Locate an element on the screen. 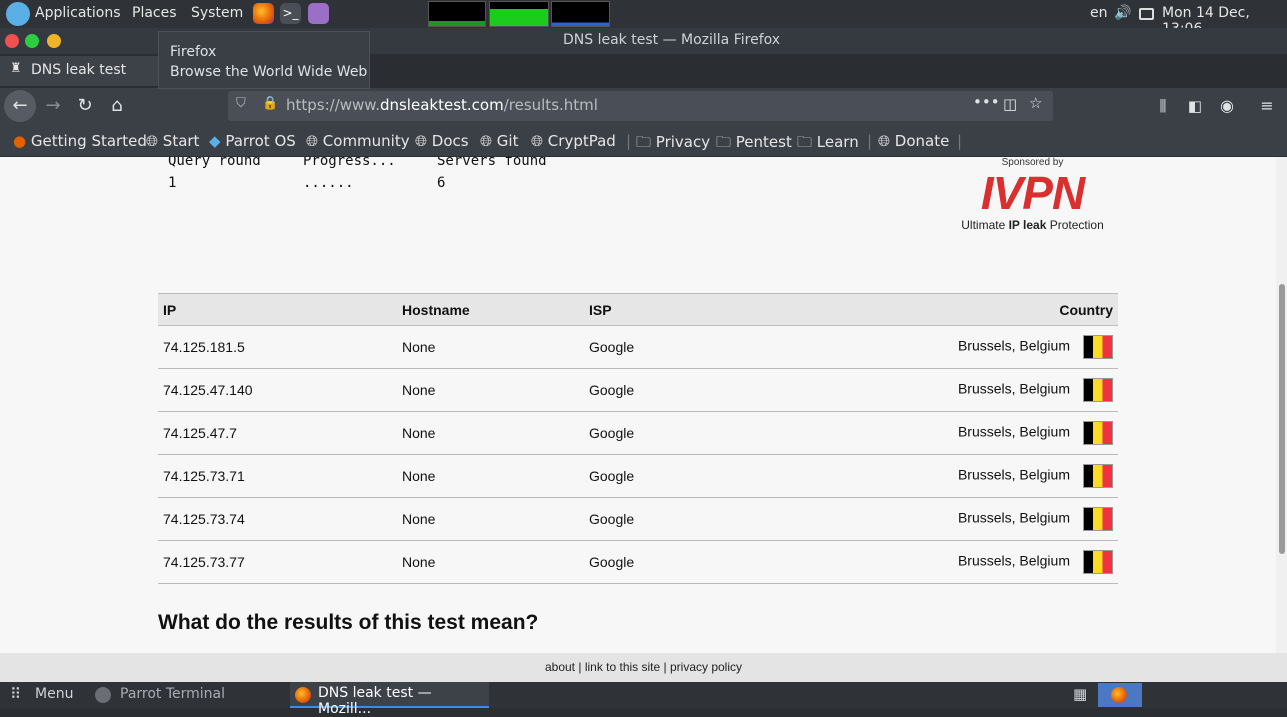  forward-arrow-icon: → is located at coordinates (53, 106).